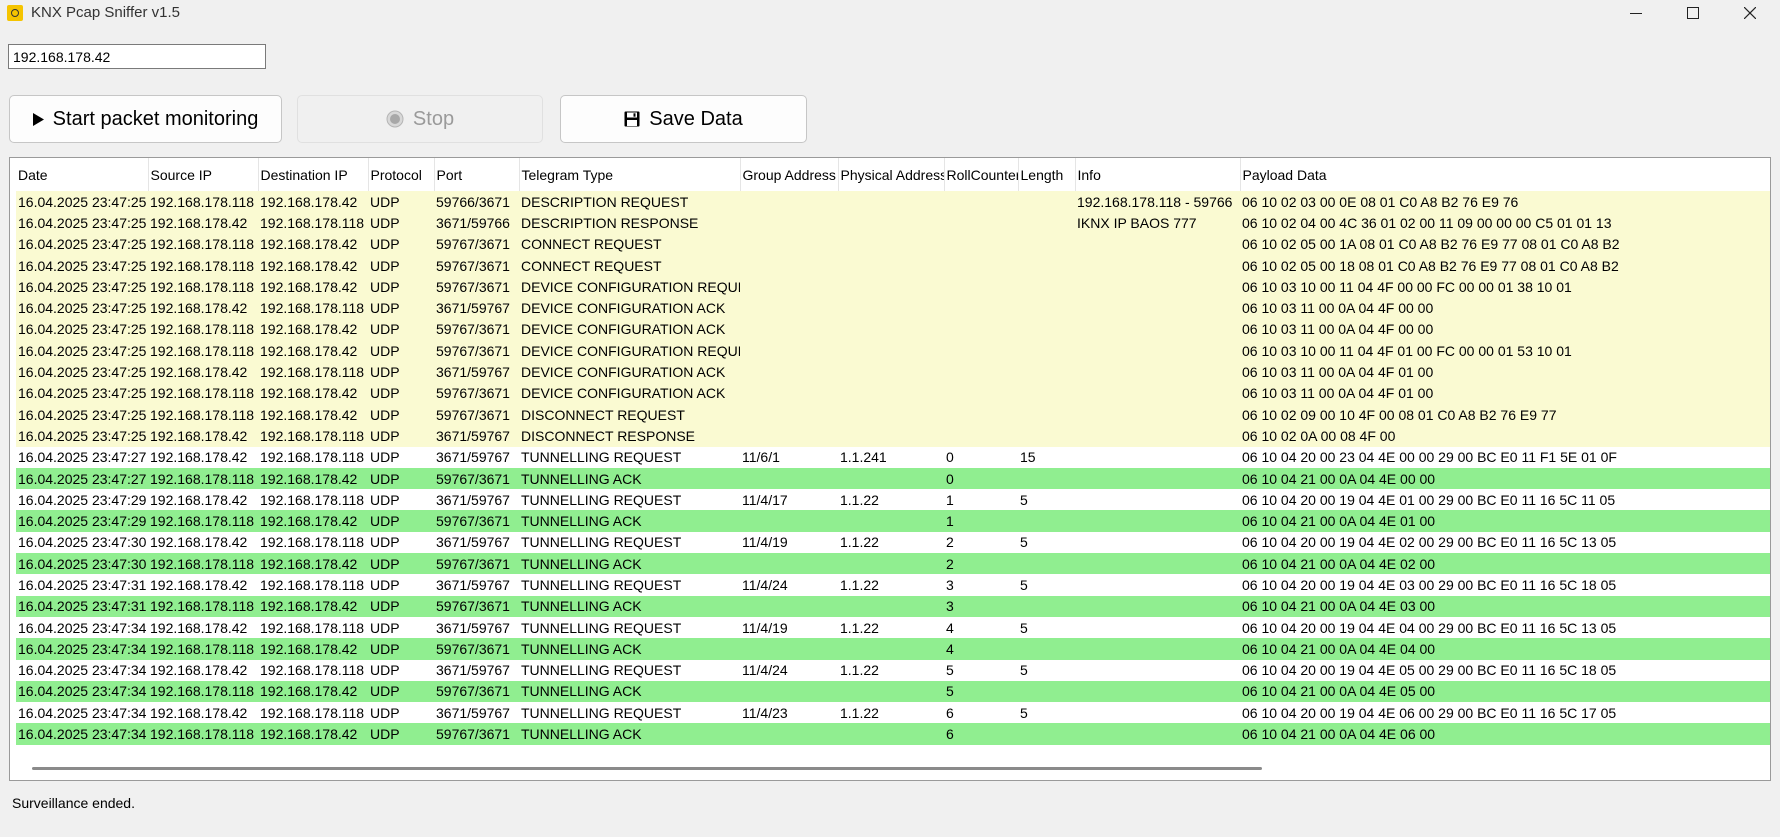  I want to click on table-cell: 1.1.22, so click(891, 670).